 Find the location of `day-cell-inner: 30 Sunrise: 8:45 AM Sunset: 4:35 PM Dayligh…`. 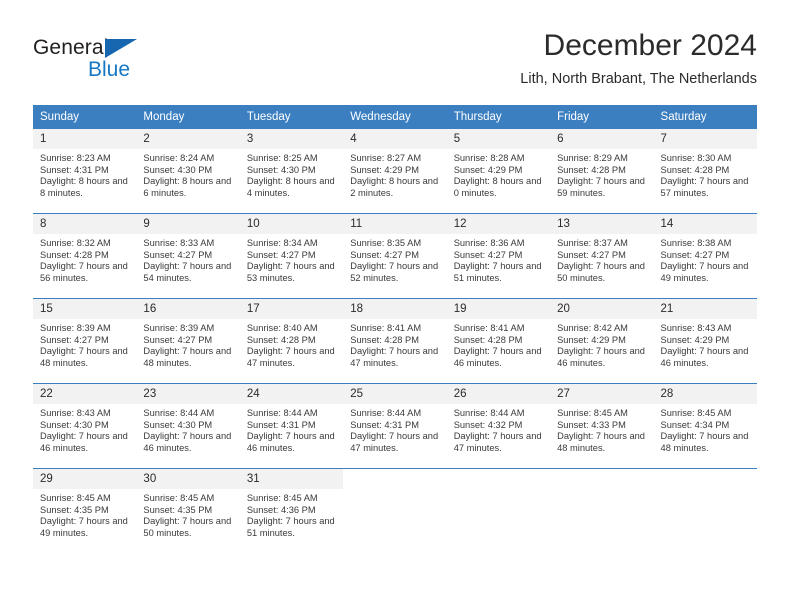

day-cell-inner: 30 Sunrise: 8:45 AM Sunset: 4:35 PM Dayligh… is located at coordinates (188, 511).